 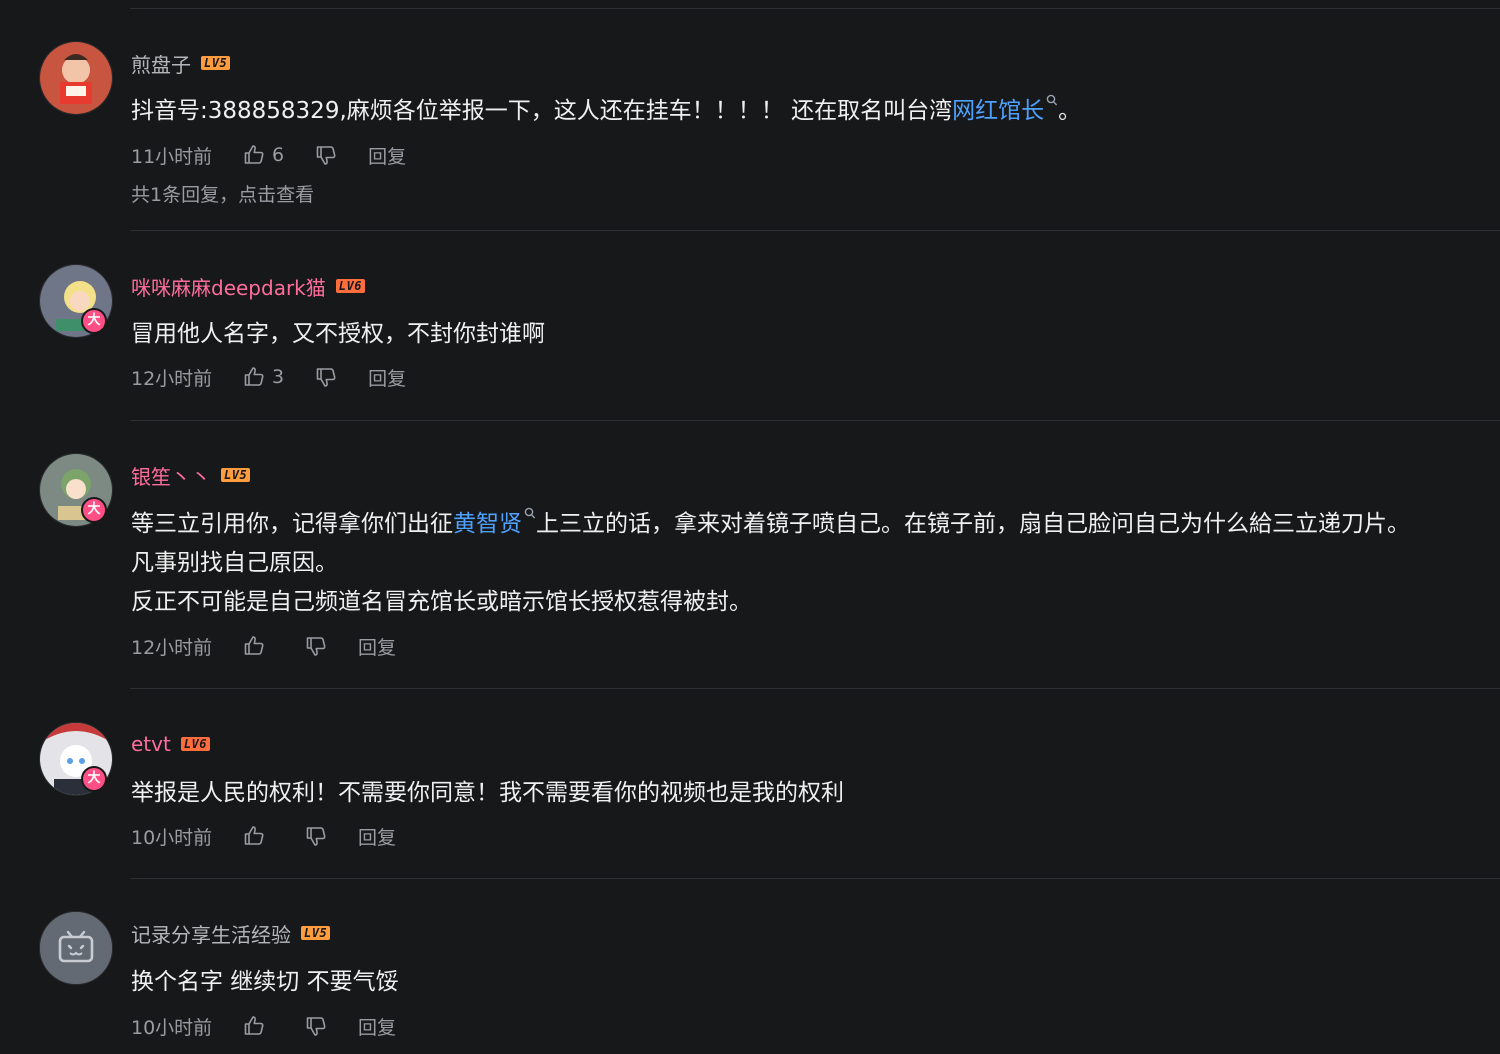 I want to click on keyword-link: 黄智贤, so click(x=487, y=524).